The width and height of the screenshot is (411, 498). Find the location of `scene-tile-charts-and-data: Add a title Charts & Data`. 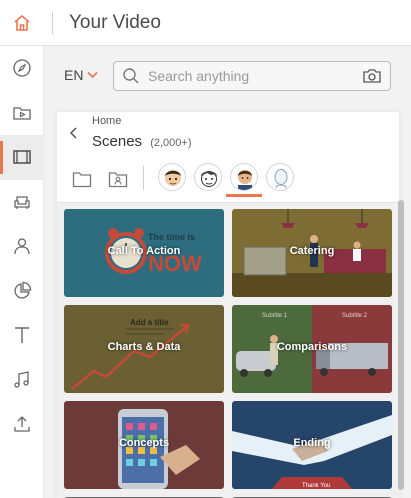

scene-tile-charts-and-data: Add a title Charts & Data is located at coordinates (144, 349).